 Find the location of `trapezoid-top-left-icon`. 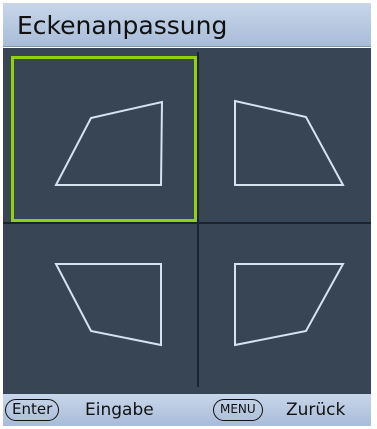

trapezoid-top-left-icon is located at coordinates (109, 143).